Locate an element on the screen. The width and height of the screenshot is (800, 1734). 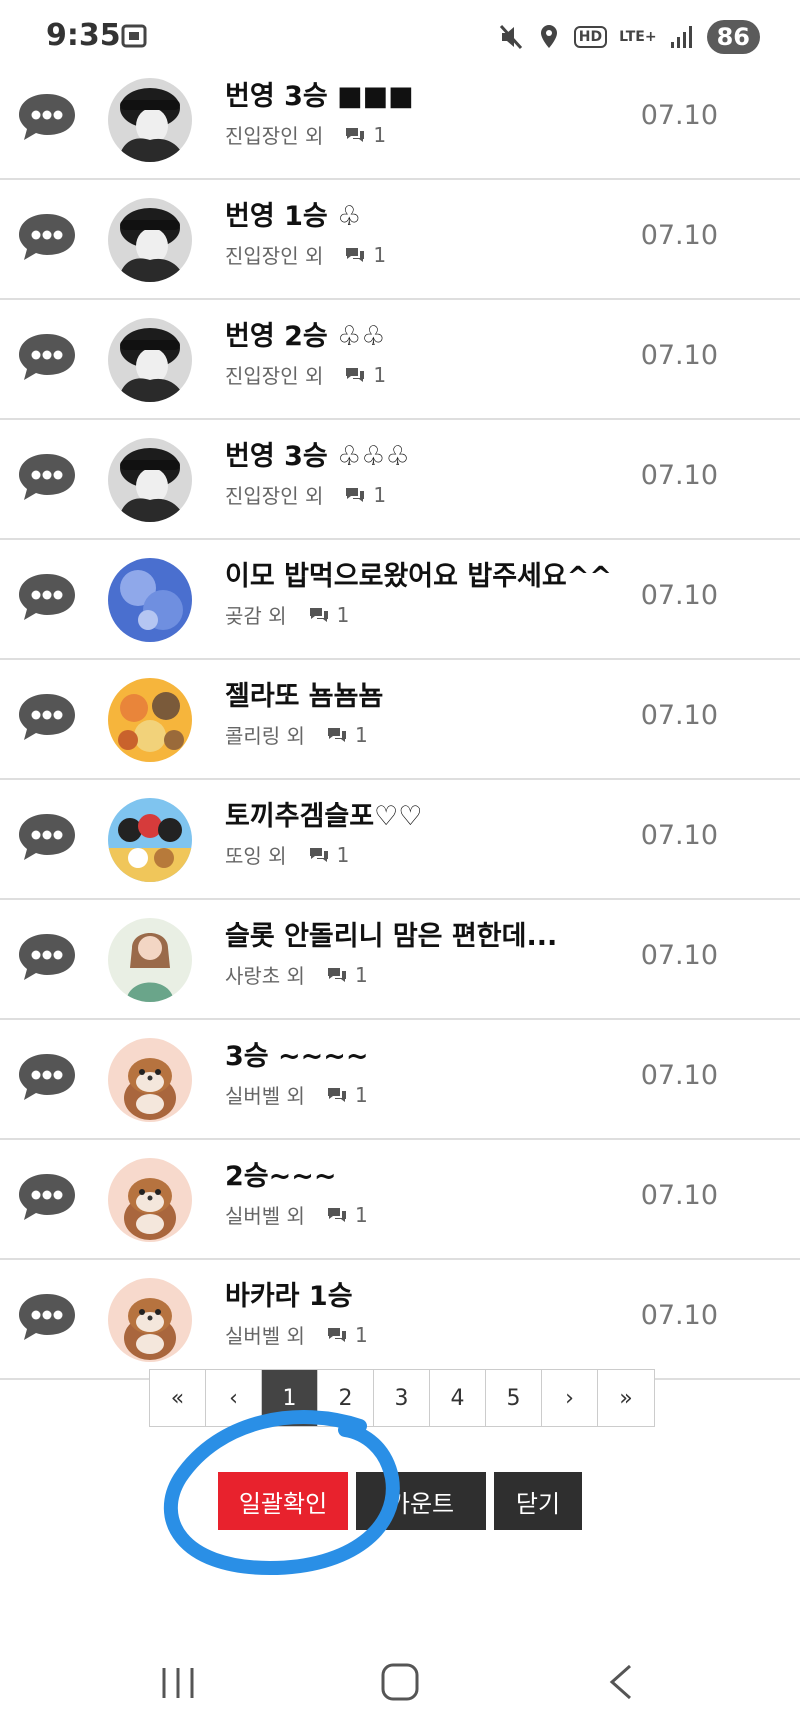
list-item: 바카라 1승실버벨 외 1 07.10 is located at coordinates (400, 1320).